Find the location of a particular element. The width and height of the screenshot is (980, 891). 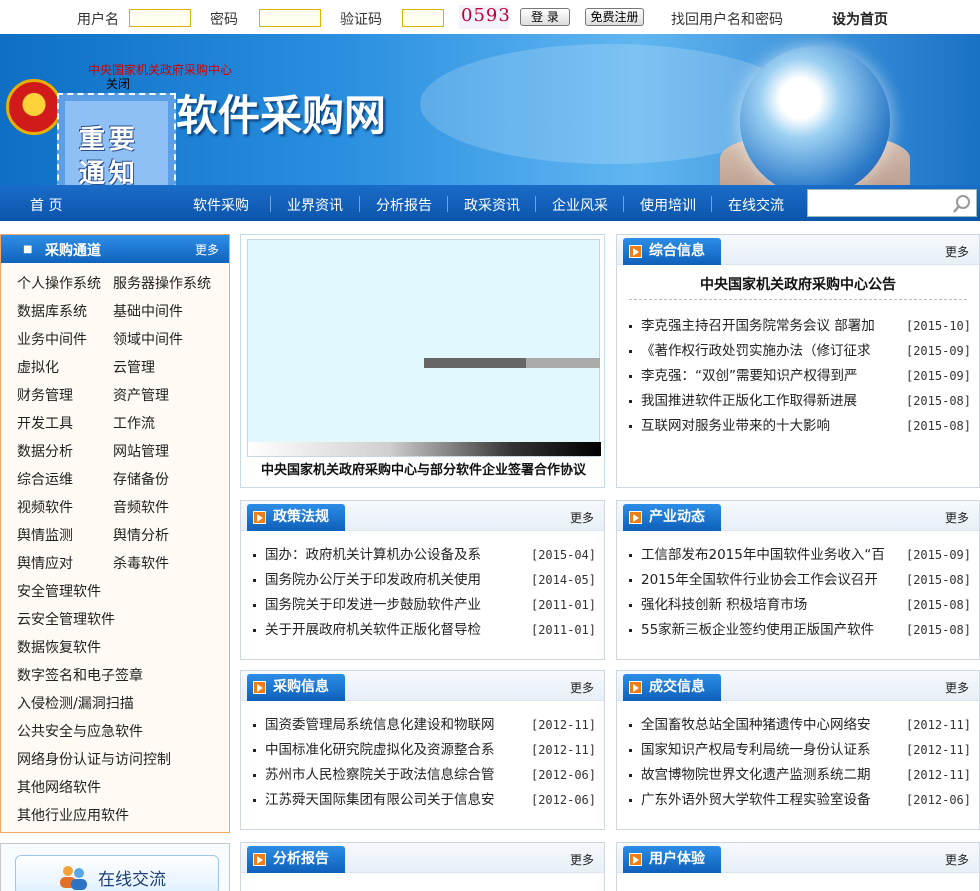

list-item: 国办：政府机关计算机办公设备及系 [2015-04] is located at coordinates (424, 555).